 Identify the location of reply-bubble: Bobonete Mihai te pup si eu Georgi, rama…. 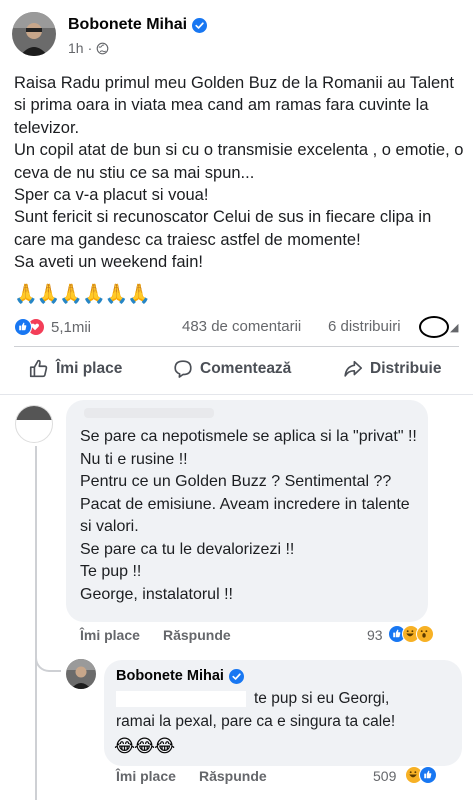
(283, 713).